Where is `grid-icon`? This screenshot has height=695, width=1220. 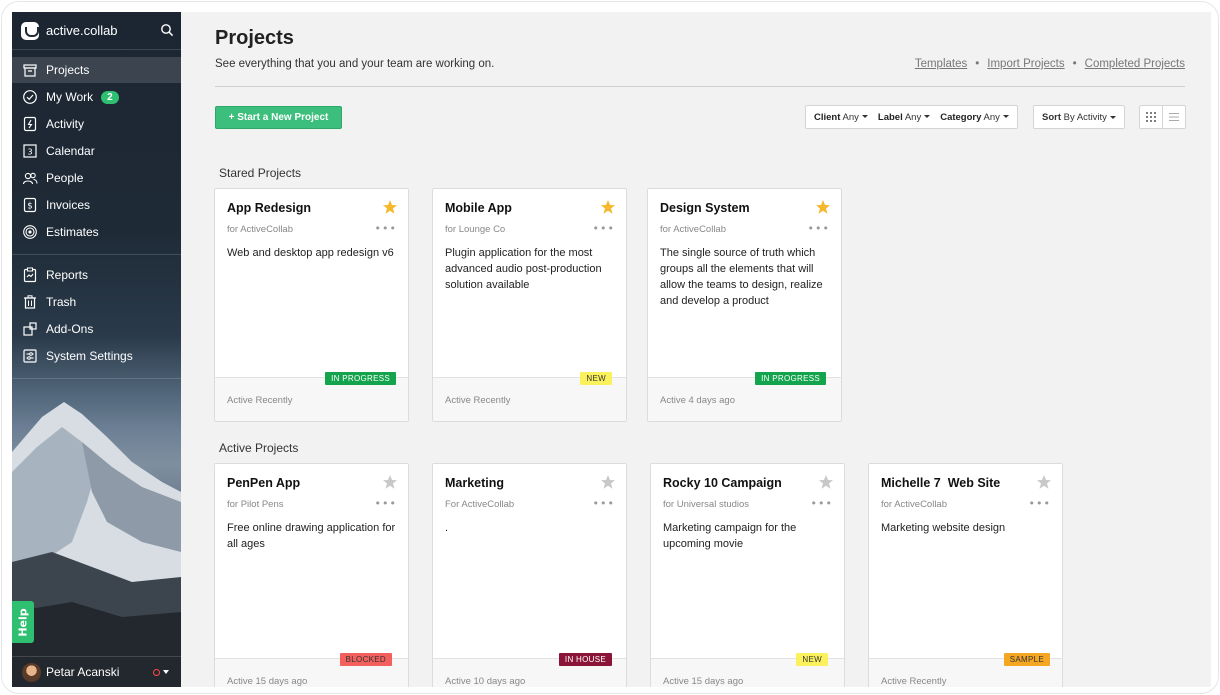
grid-icon is located at coordinates (1151, 117).